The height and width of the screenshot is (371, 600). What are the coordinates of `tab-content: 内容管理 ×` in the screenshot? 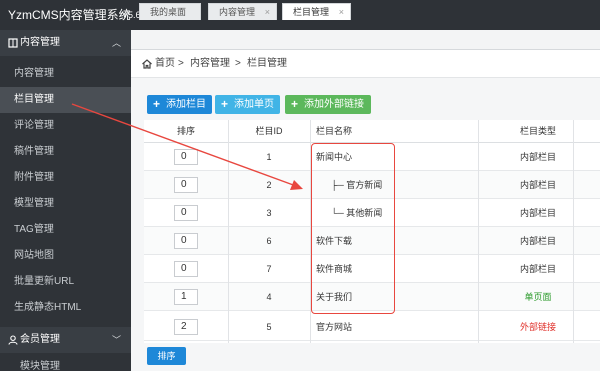 It's located at (242, 11).